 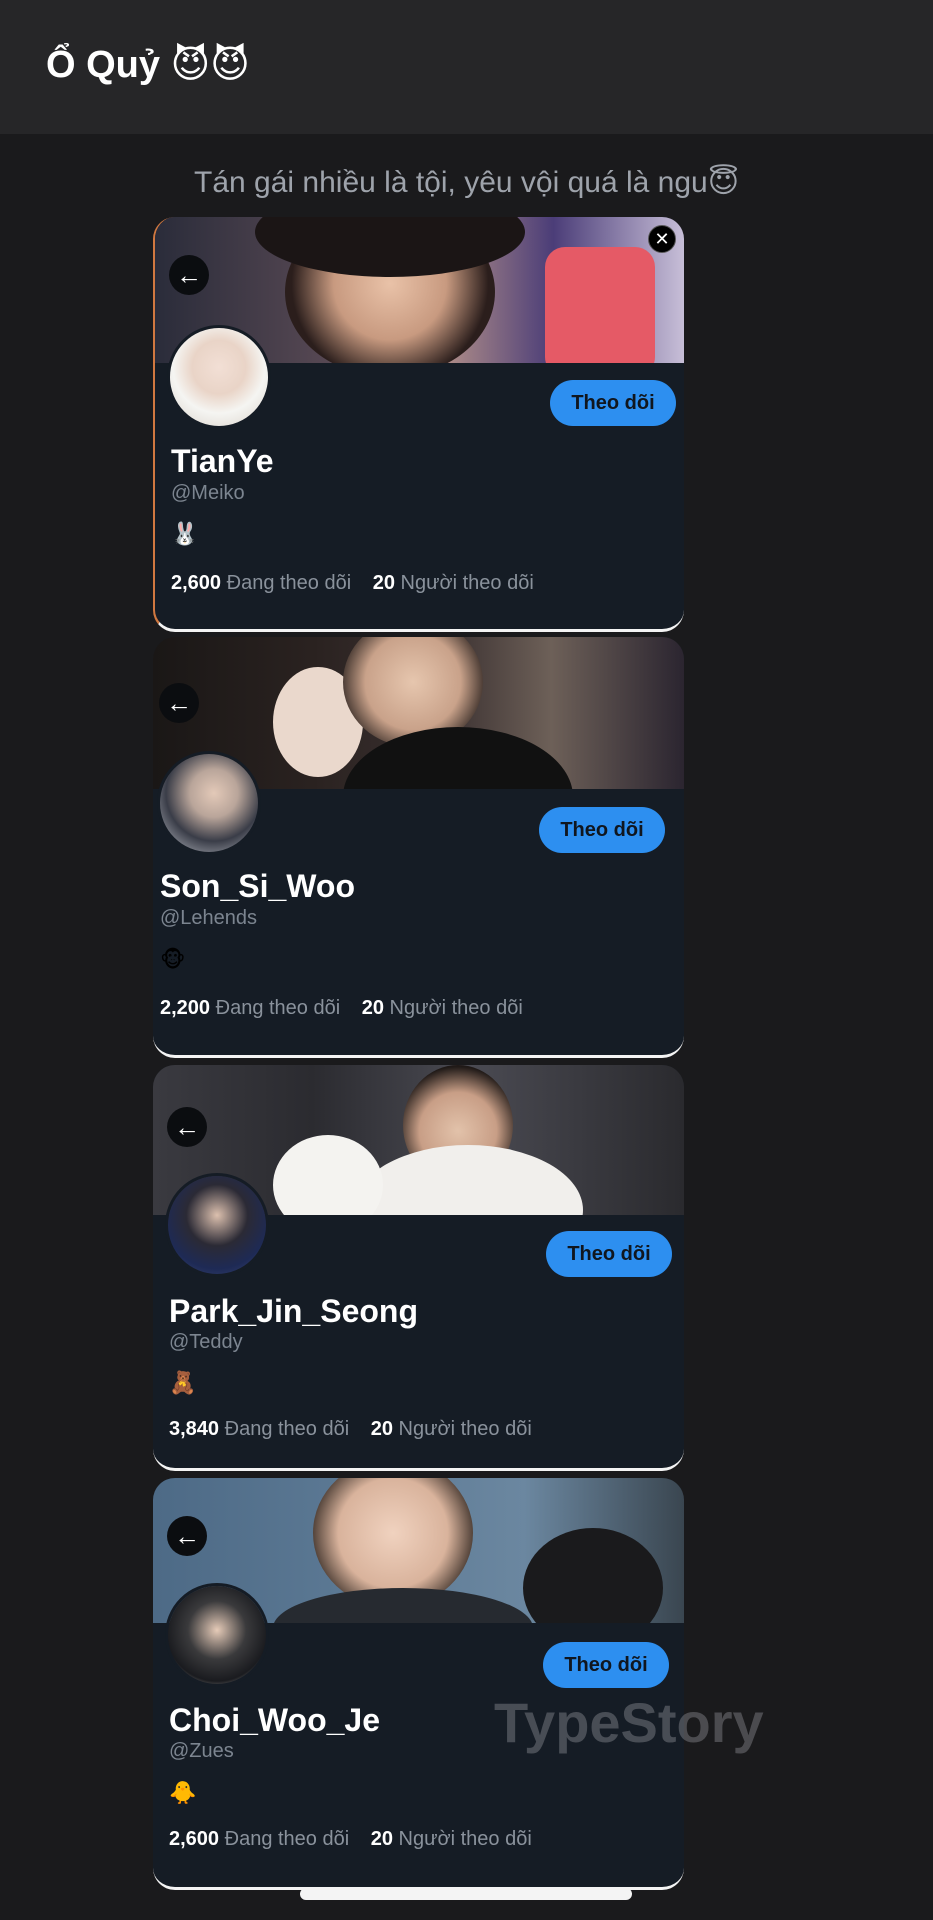 What do you see at coordinates (208, 493) in the screenshot?
I see `profile-handle: @Meiko` at bounding box center [208, 493].